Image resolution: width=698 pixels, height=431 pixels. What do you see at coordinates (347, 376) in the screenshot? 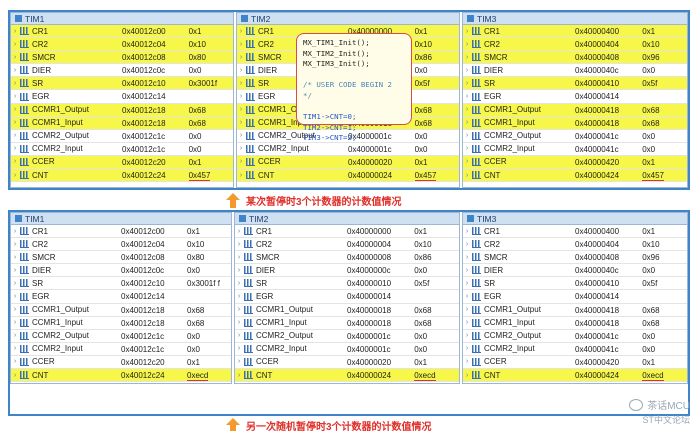
I see `register-row: › CNT 0x40000024 0xecd` at bounding box center [347, 376].